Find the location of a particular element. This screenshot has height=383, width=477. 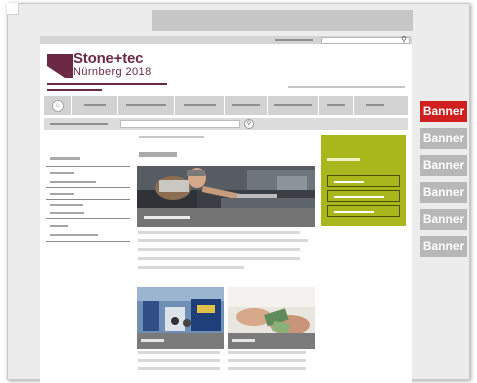

main-navigation: ⌂ is located at coordinates (226, 105).